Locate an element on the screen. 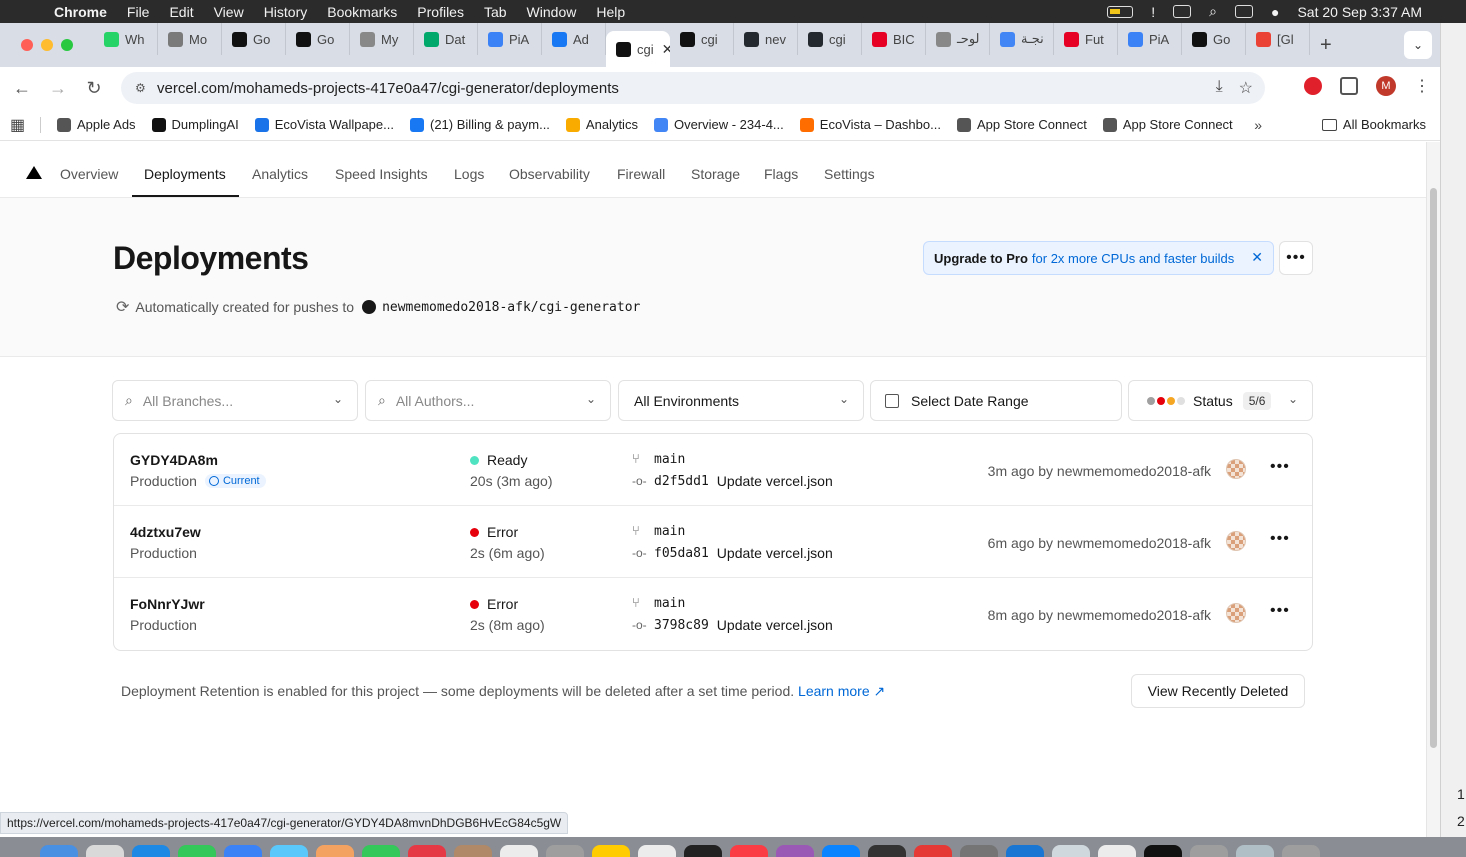  bookmark-item: App Store Connect is located at coordinates (1168, 124).